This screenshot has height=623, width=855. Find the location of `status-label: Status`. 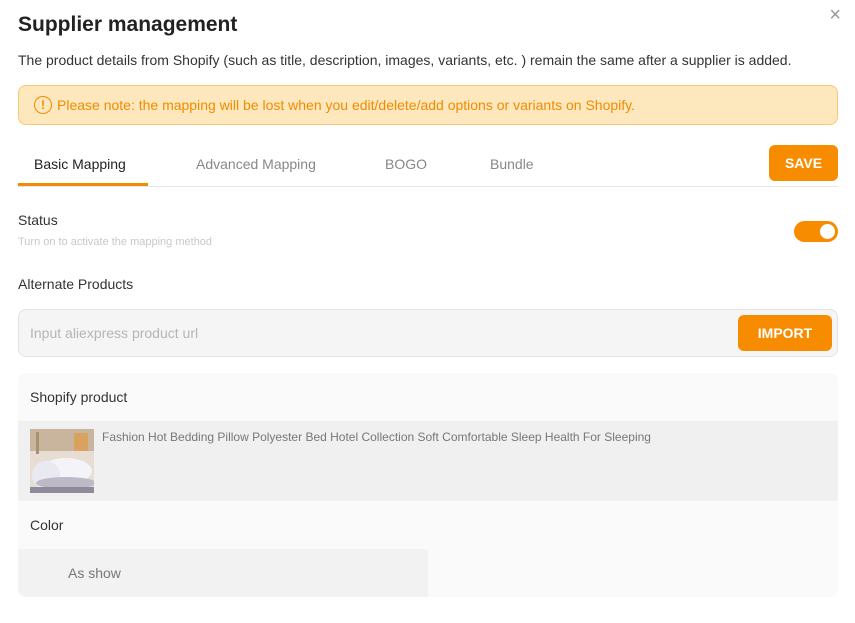

status-label: Status is located at coordinates (38, 220).